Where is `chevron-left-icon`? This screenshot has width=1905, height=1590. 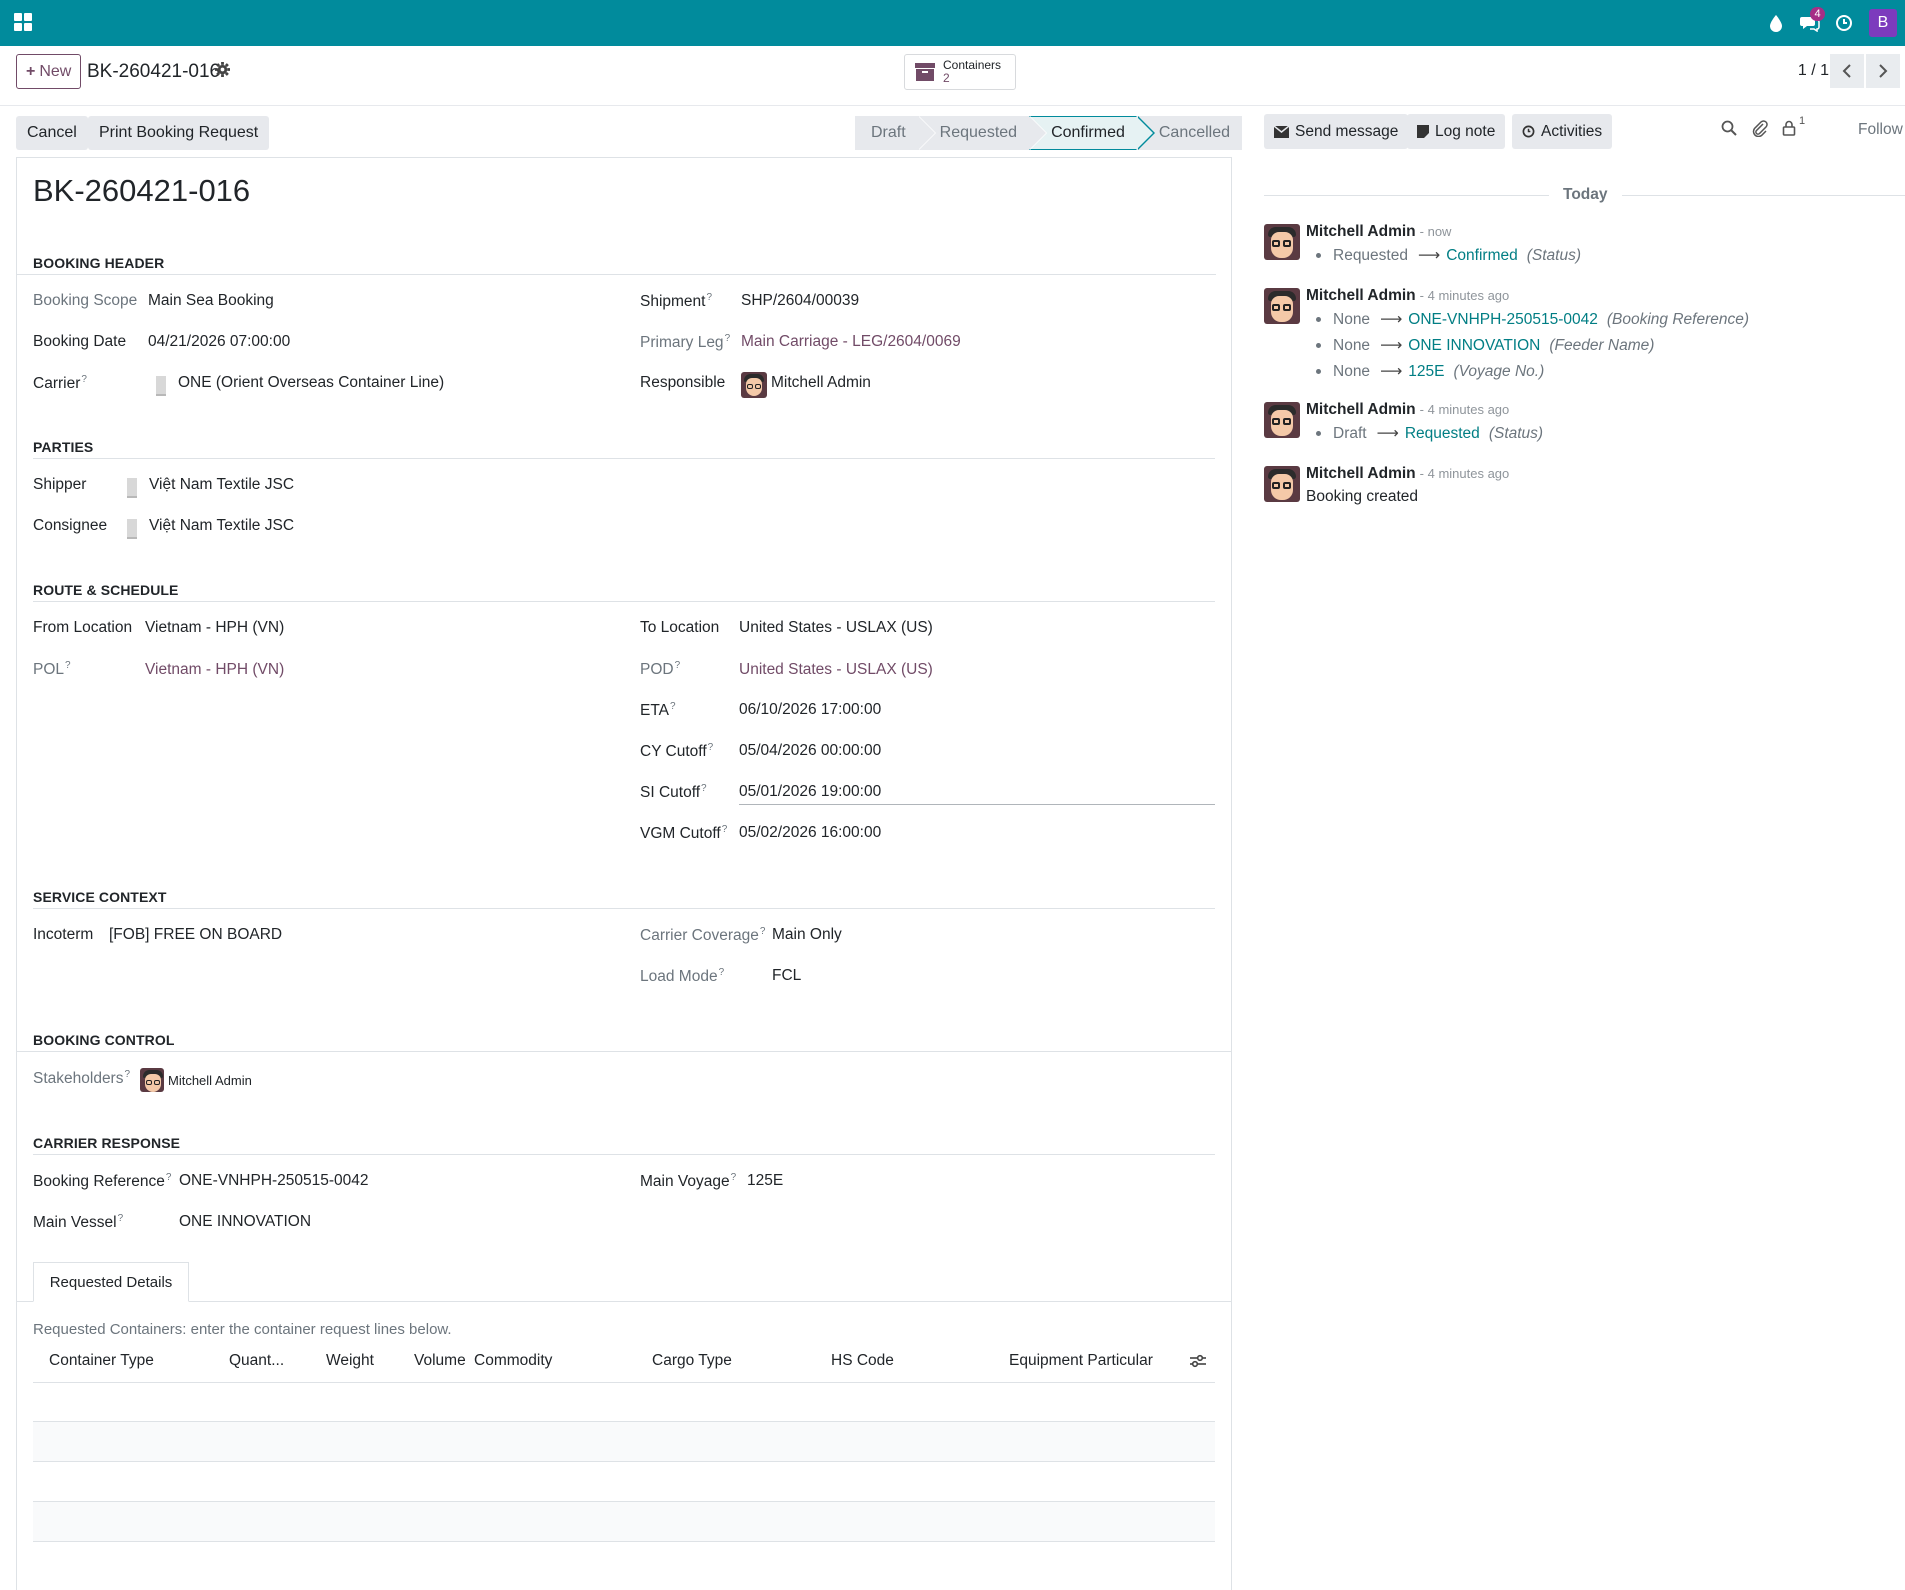 chevron-left-icon is located at coordinates (1846, 71).